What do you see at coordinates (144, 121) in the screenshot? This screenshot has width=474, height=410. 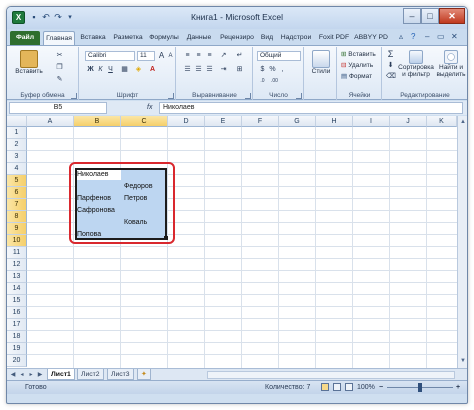 I see `column-header-c: C` at bounding box center [144, 121].